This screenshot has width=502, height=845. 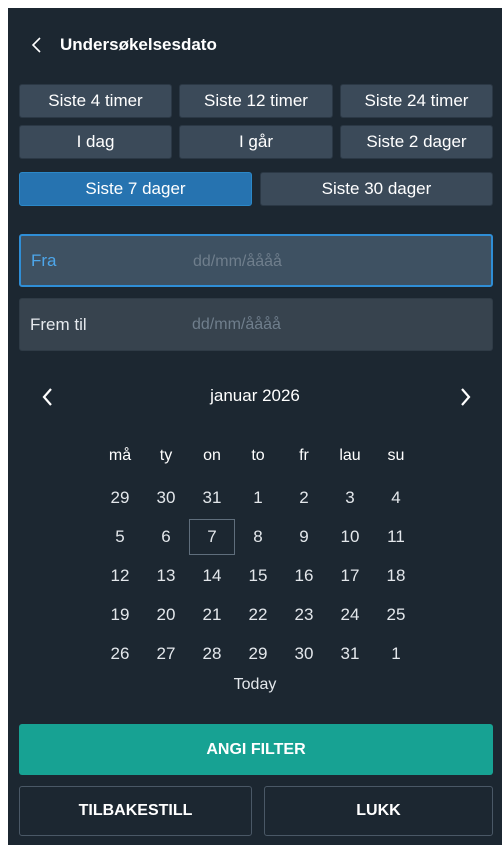 I want to click on from-date-label: Fra, so click(x=44, y=260).